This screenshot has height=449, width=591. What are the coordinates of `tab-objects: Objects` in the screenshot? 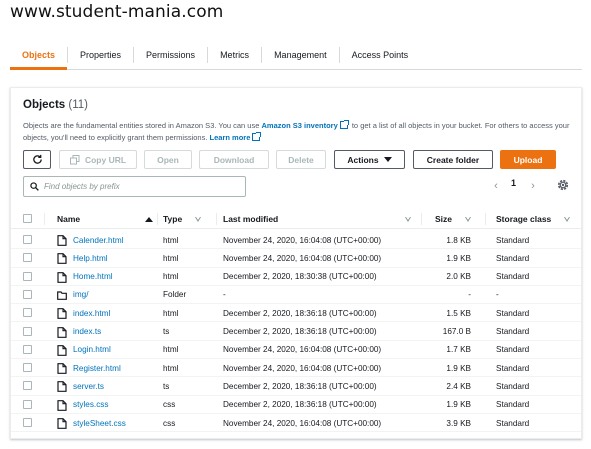 It's located at (39, 55).